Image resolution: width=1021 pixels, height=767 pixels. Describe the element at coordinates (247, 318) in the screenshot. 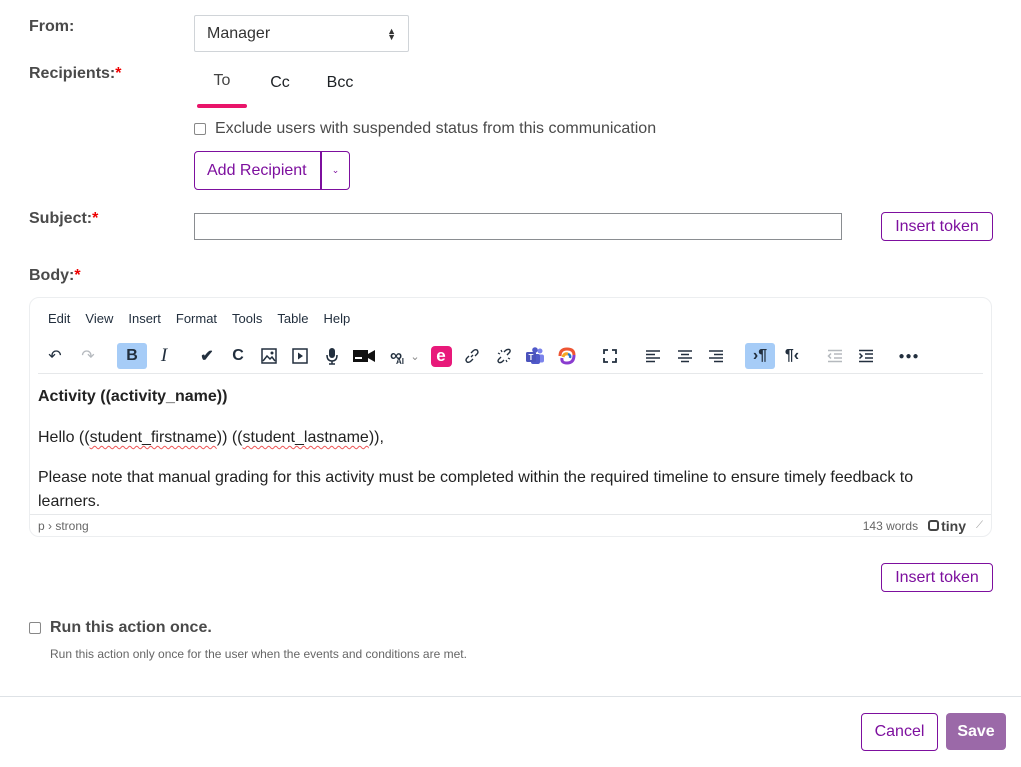

I see `menu-tools: Tools` at that location.